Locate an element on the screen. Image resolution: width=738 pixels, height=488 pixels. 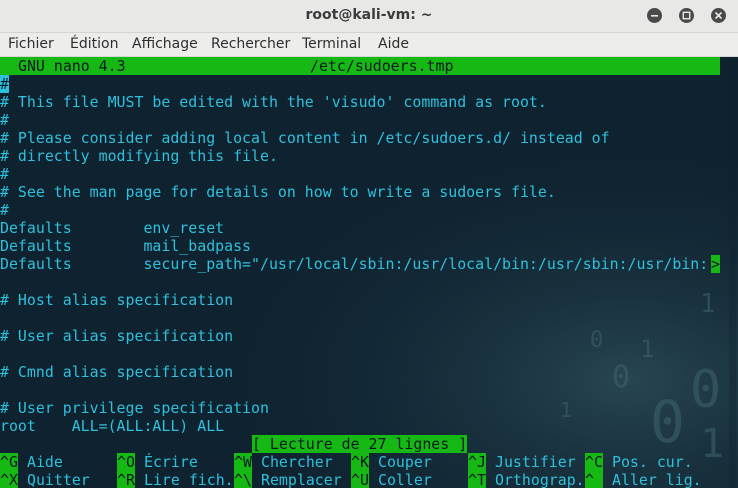
scrollbar is located at coordinates (732, 272).